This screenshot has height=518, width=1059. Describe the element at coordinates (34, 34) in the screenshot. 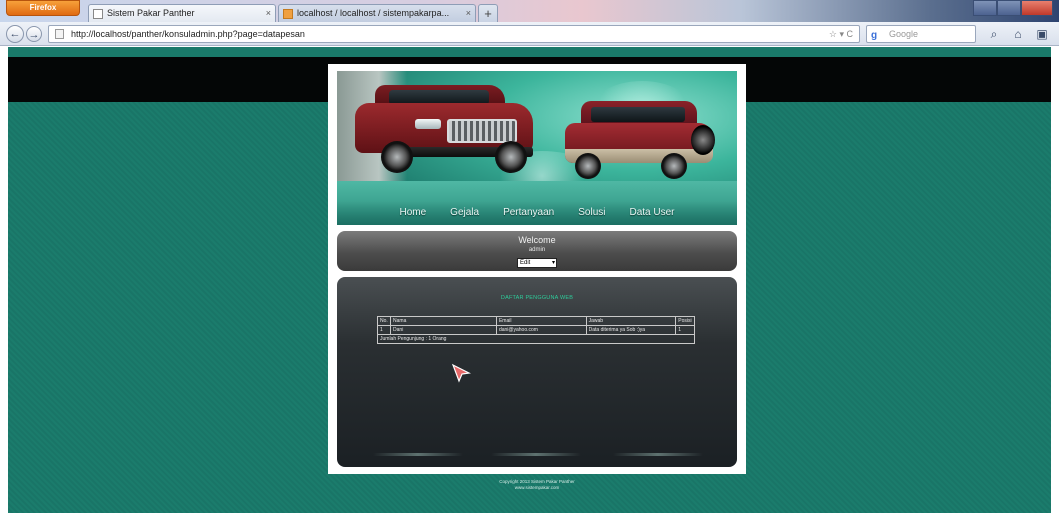

I see `forward-button: →` at that location.